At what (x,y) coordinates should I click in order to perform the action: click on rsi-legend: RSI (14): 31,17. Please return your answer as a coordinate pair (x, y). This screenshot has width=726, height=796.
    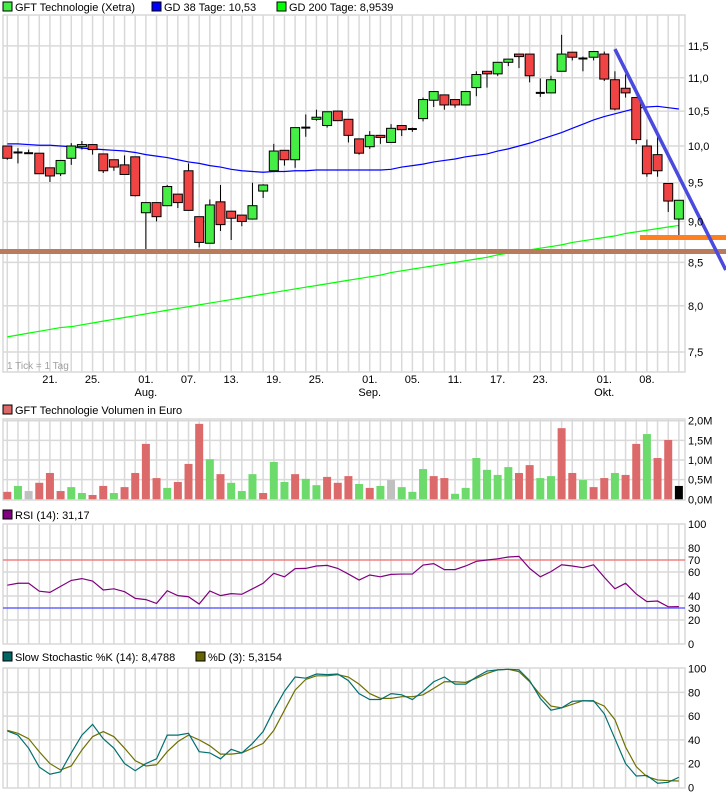
    Looking at the image, I should click on (46, 515).